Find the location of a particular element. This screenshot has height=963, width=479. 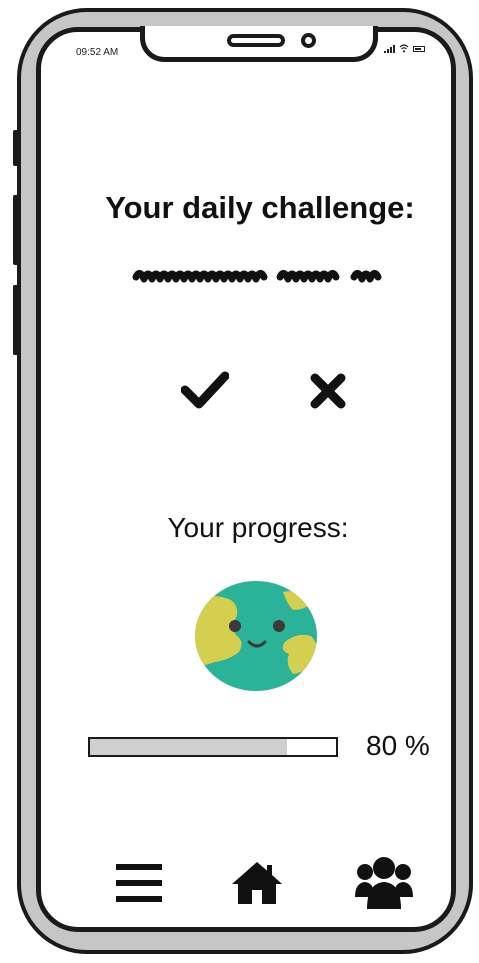

reject-button is located at coordinates (328, 391).